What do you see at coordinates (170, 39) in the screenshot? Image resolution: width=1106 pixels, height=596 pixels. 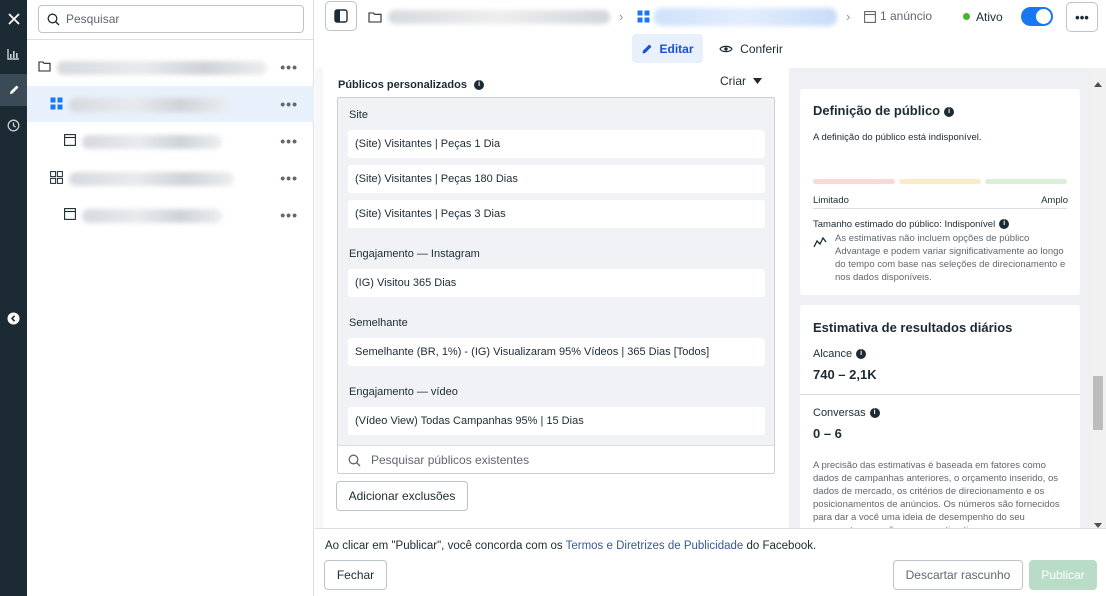 I see `tree-divider` at bounding box center [170, 39].